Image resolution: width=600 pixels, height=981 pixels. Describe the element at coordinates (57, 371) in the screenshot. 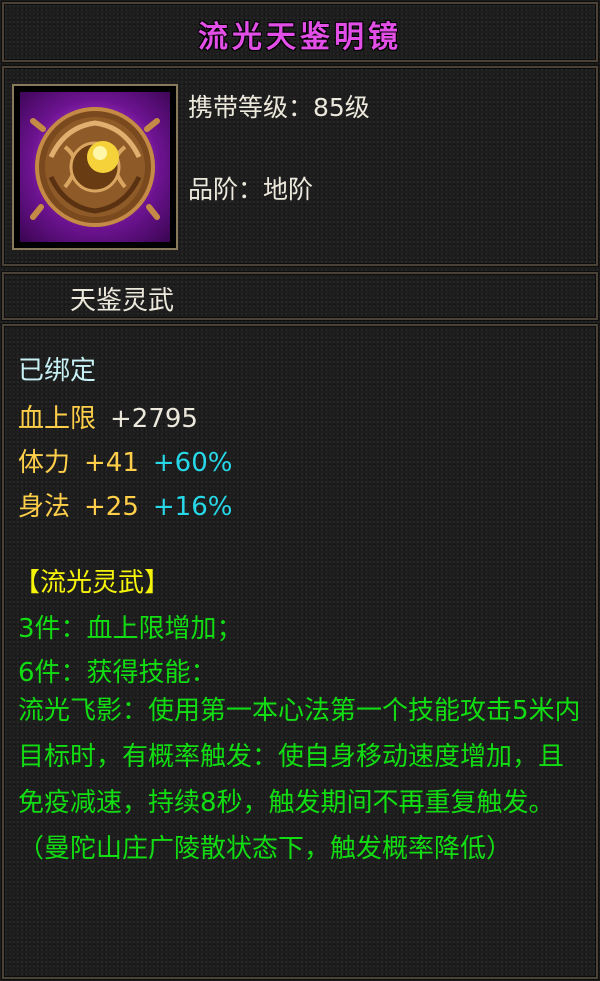

I see `bound-status: 已绑定` at that location.